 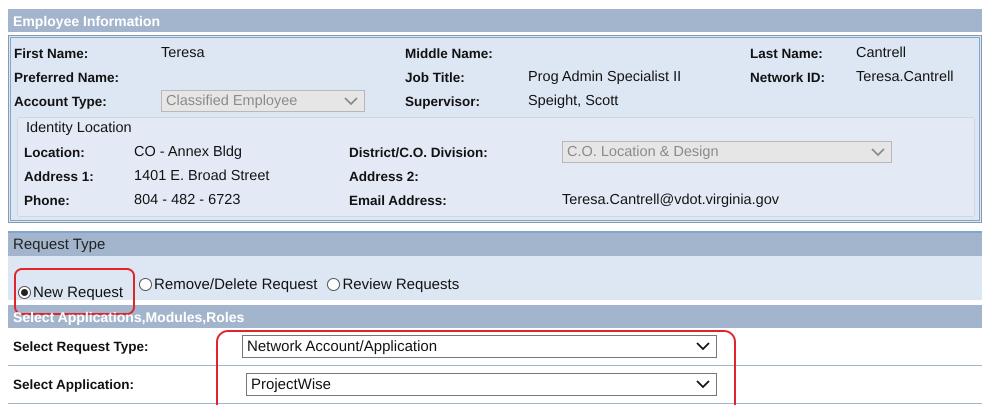 What do you see at coordinates (384, 176) in the screenshot?
I see `field-label: Address 2:` at bounding box center [384, 176].